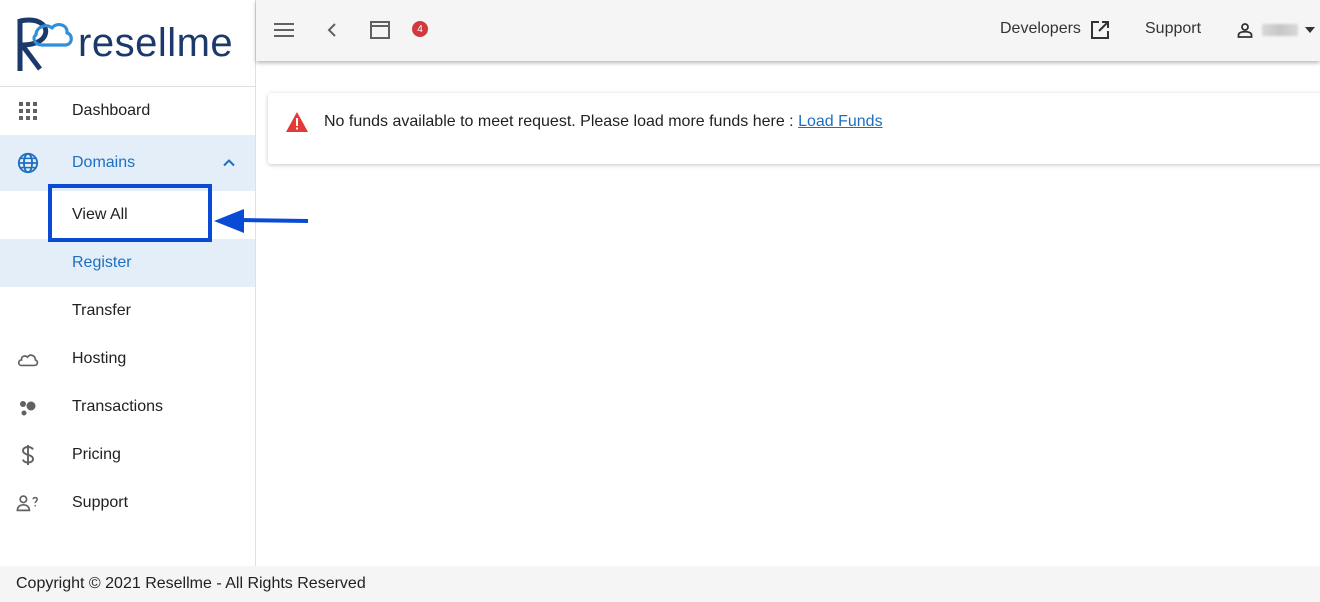  I want to click on globe-icon, so click(28, 163).